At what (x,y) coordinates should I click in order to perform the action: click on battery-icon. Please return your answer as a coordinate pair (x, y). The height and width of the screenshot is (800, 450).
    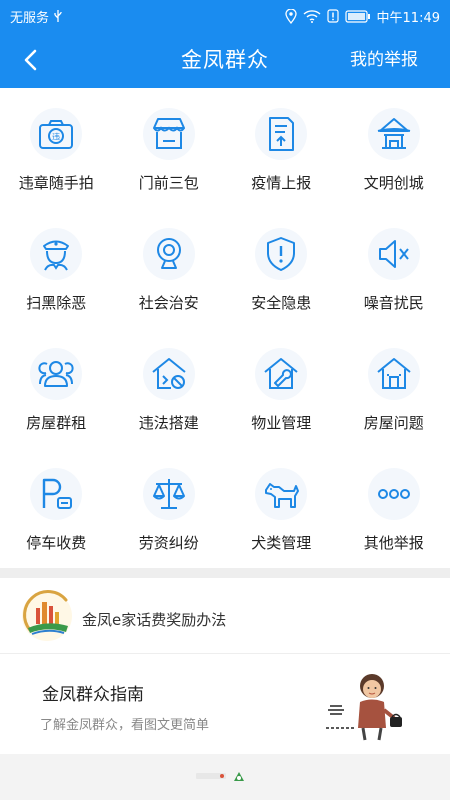
    Looking at the image, I should click on (357, 16).